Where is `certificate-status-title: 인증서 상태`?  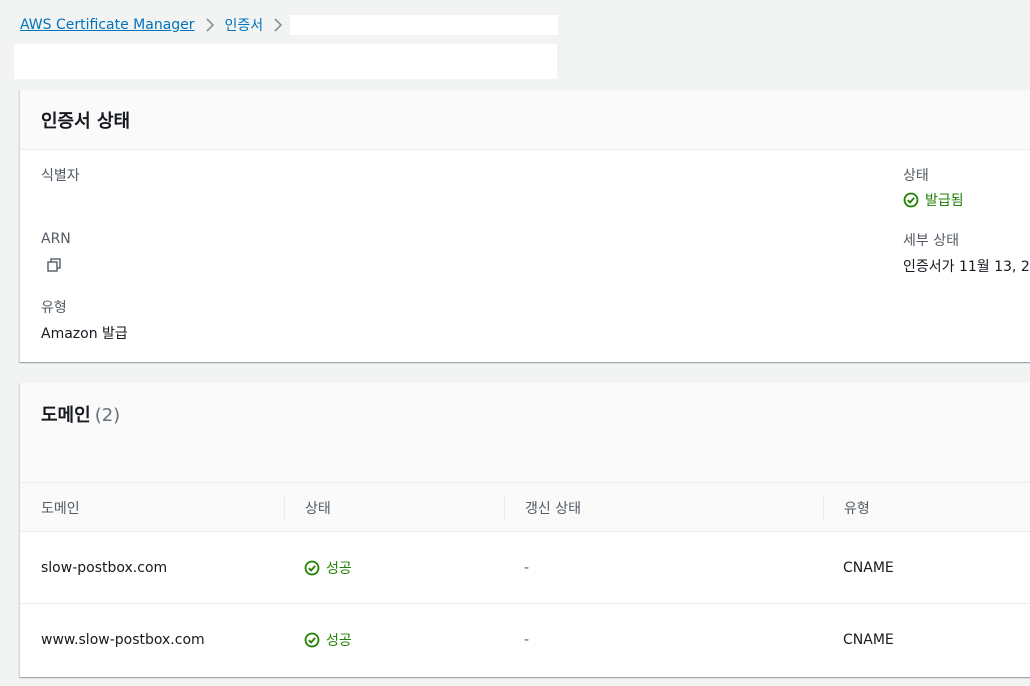 certificate-status-title: 인증서 상태 is located at coordinates (86, 121).